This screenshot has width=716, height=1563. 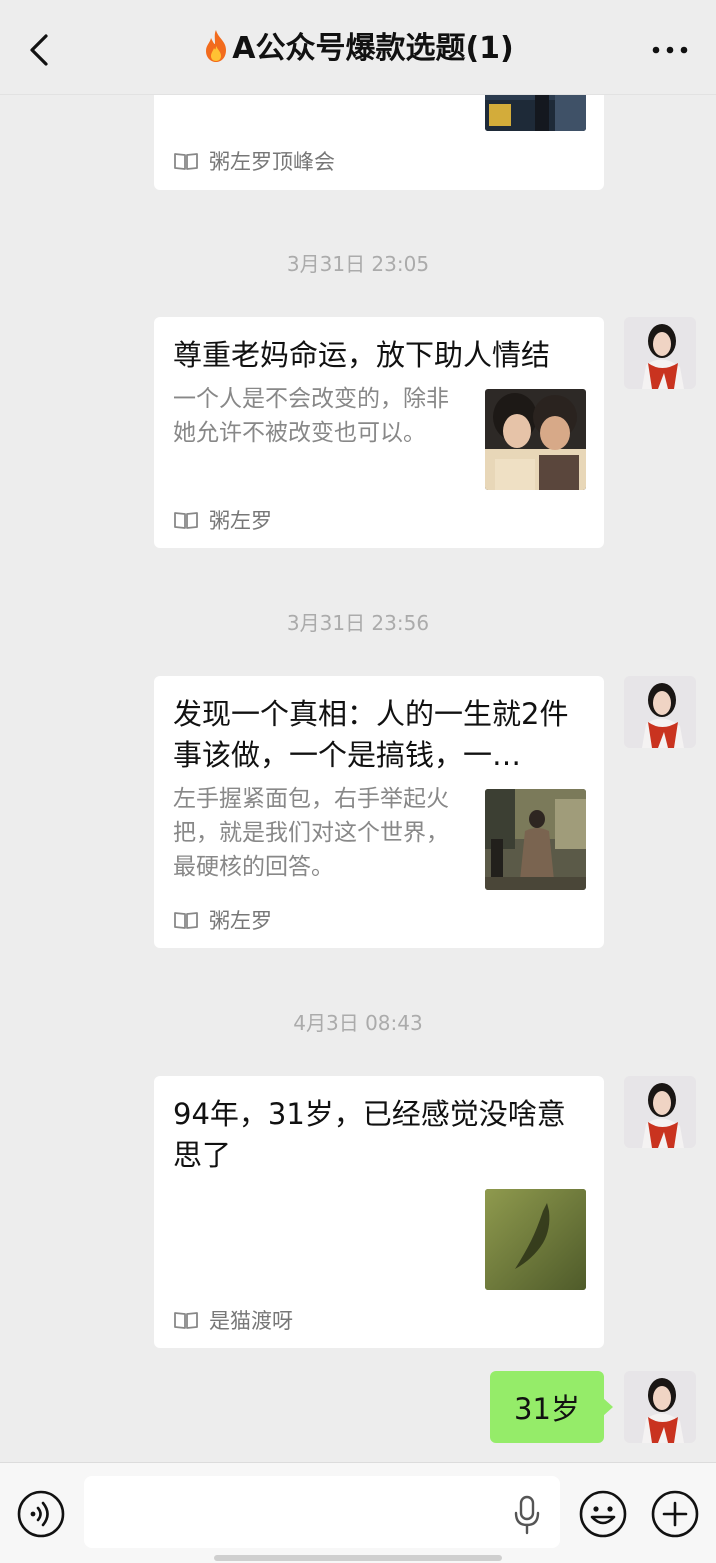 What do you see at coordinates (670, 50) in the screenshot?
I see `more-options-icon` at bounding box center [670, 50].